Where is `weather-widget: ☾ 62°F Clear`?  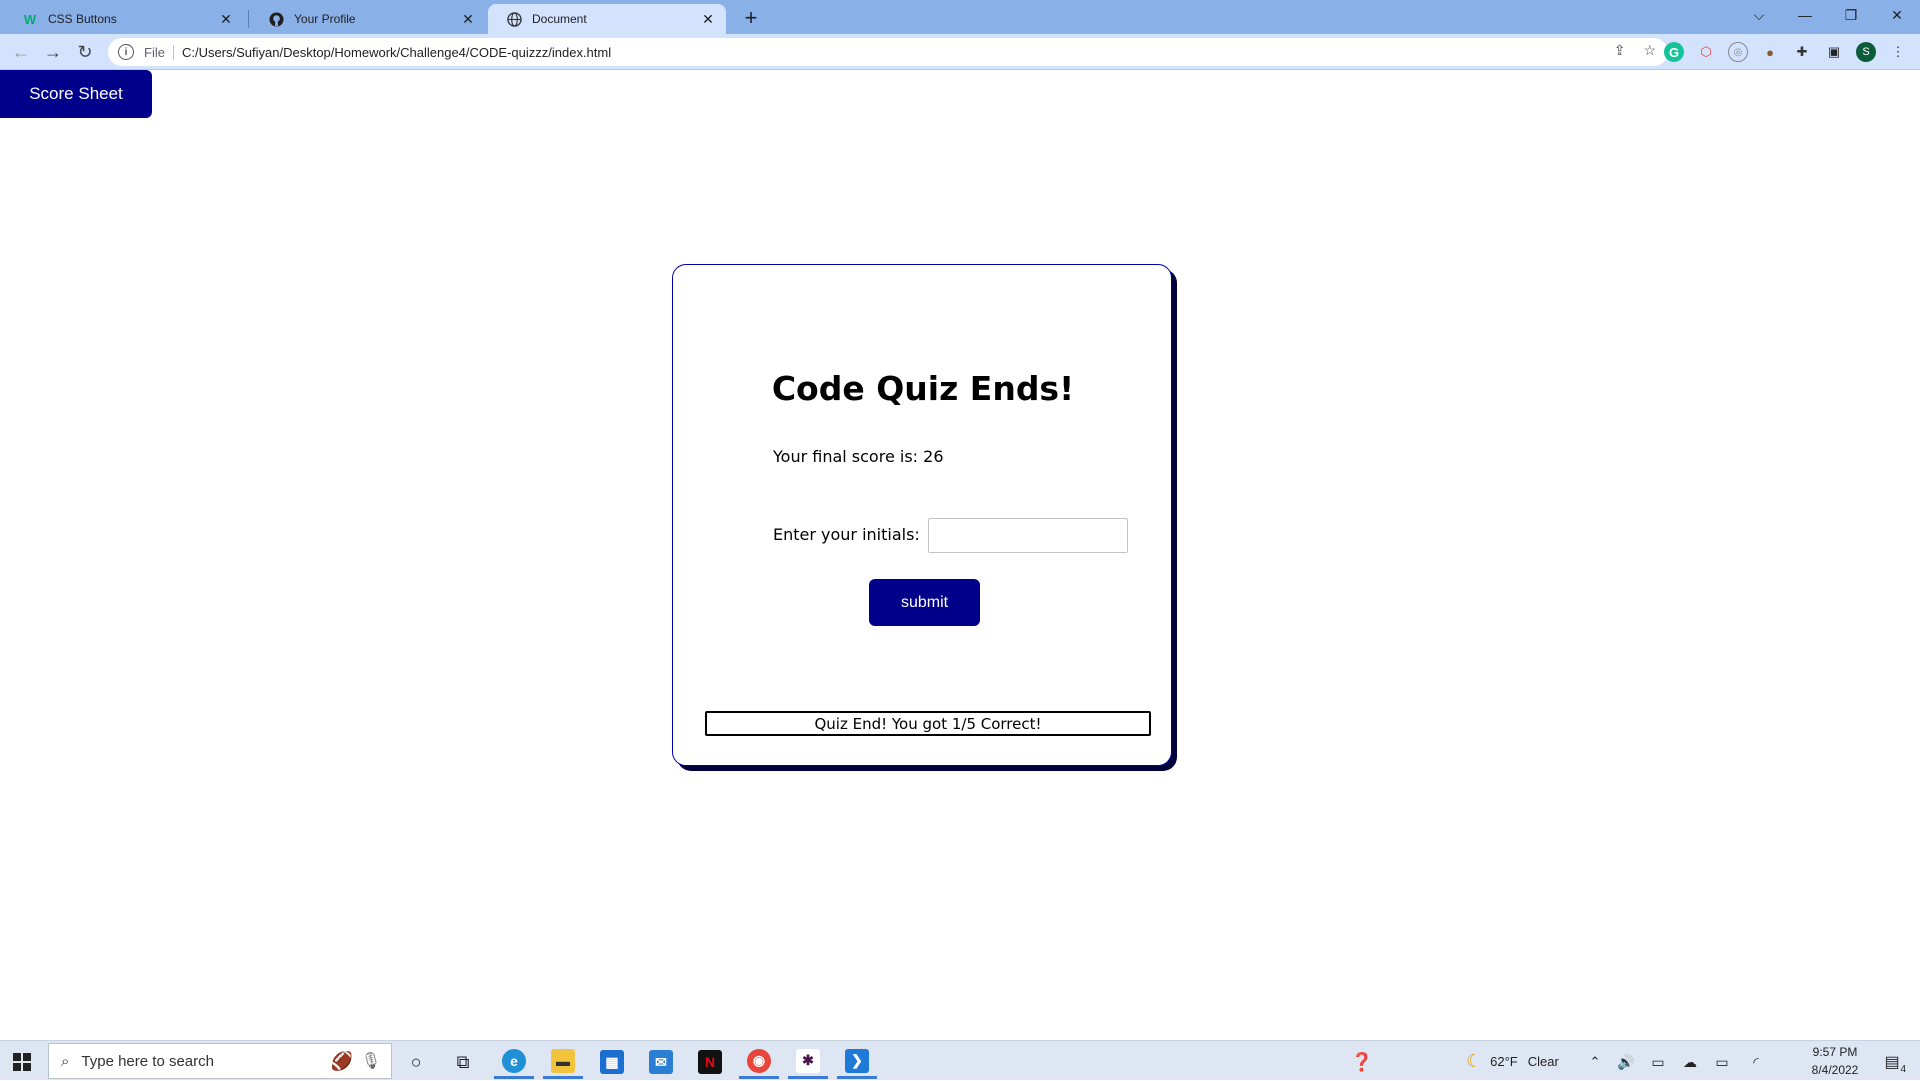 weather-widget: ☾ 62°F Clear is located at coordinates (1512, 1061).